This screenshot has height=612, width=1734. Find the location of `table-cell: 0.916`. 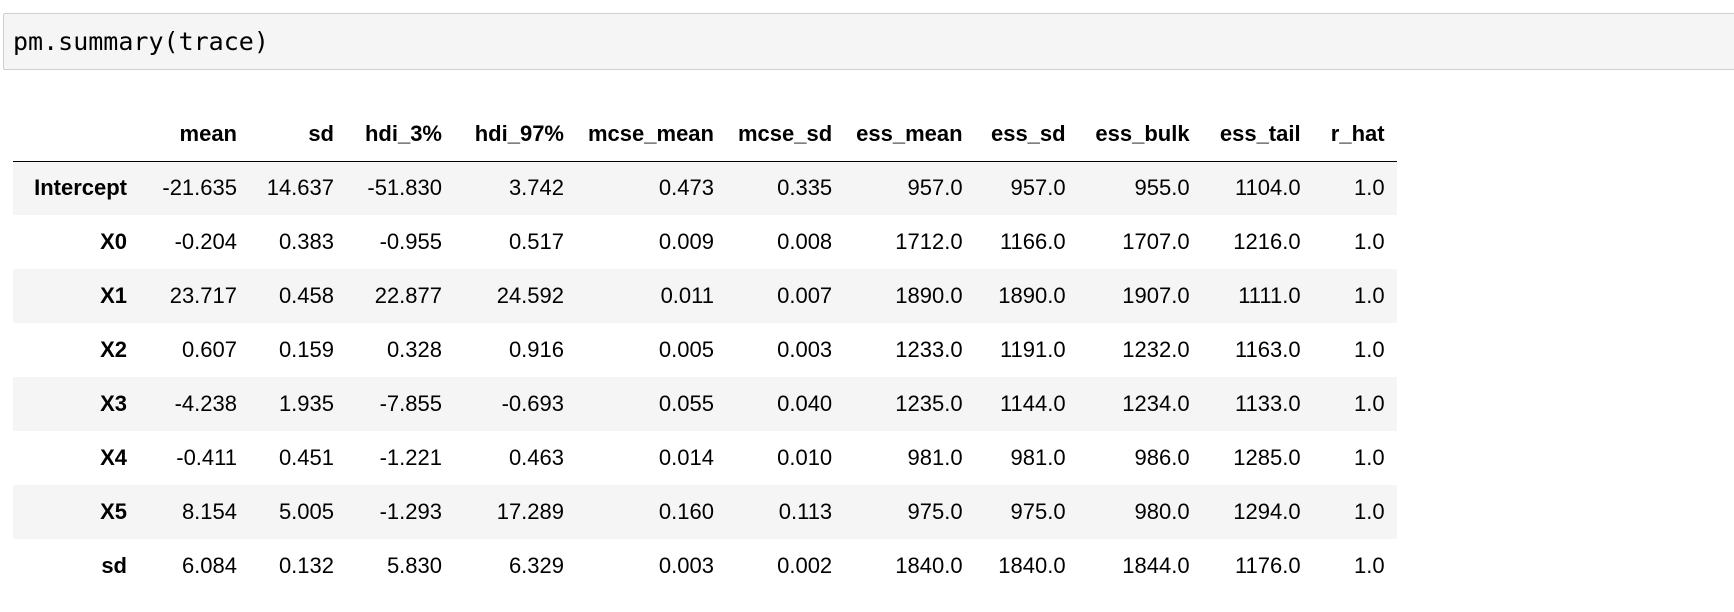

table-cell: 0.916 is located at coordinates (536, 349).